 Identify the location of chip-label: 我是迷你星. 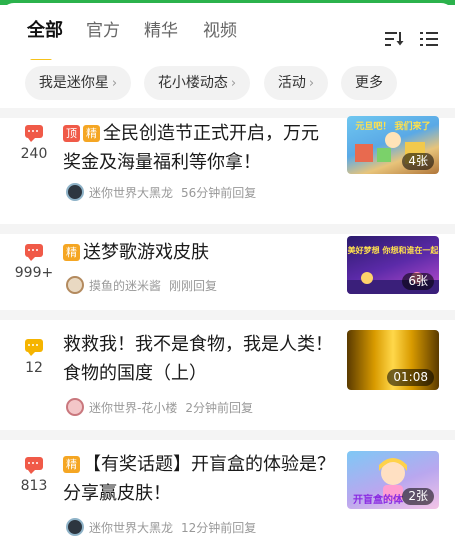
(73, 83).